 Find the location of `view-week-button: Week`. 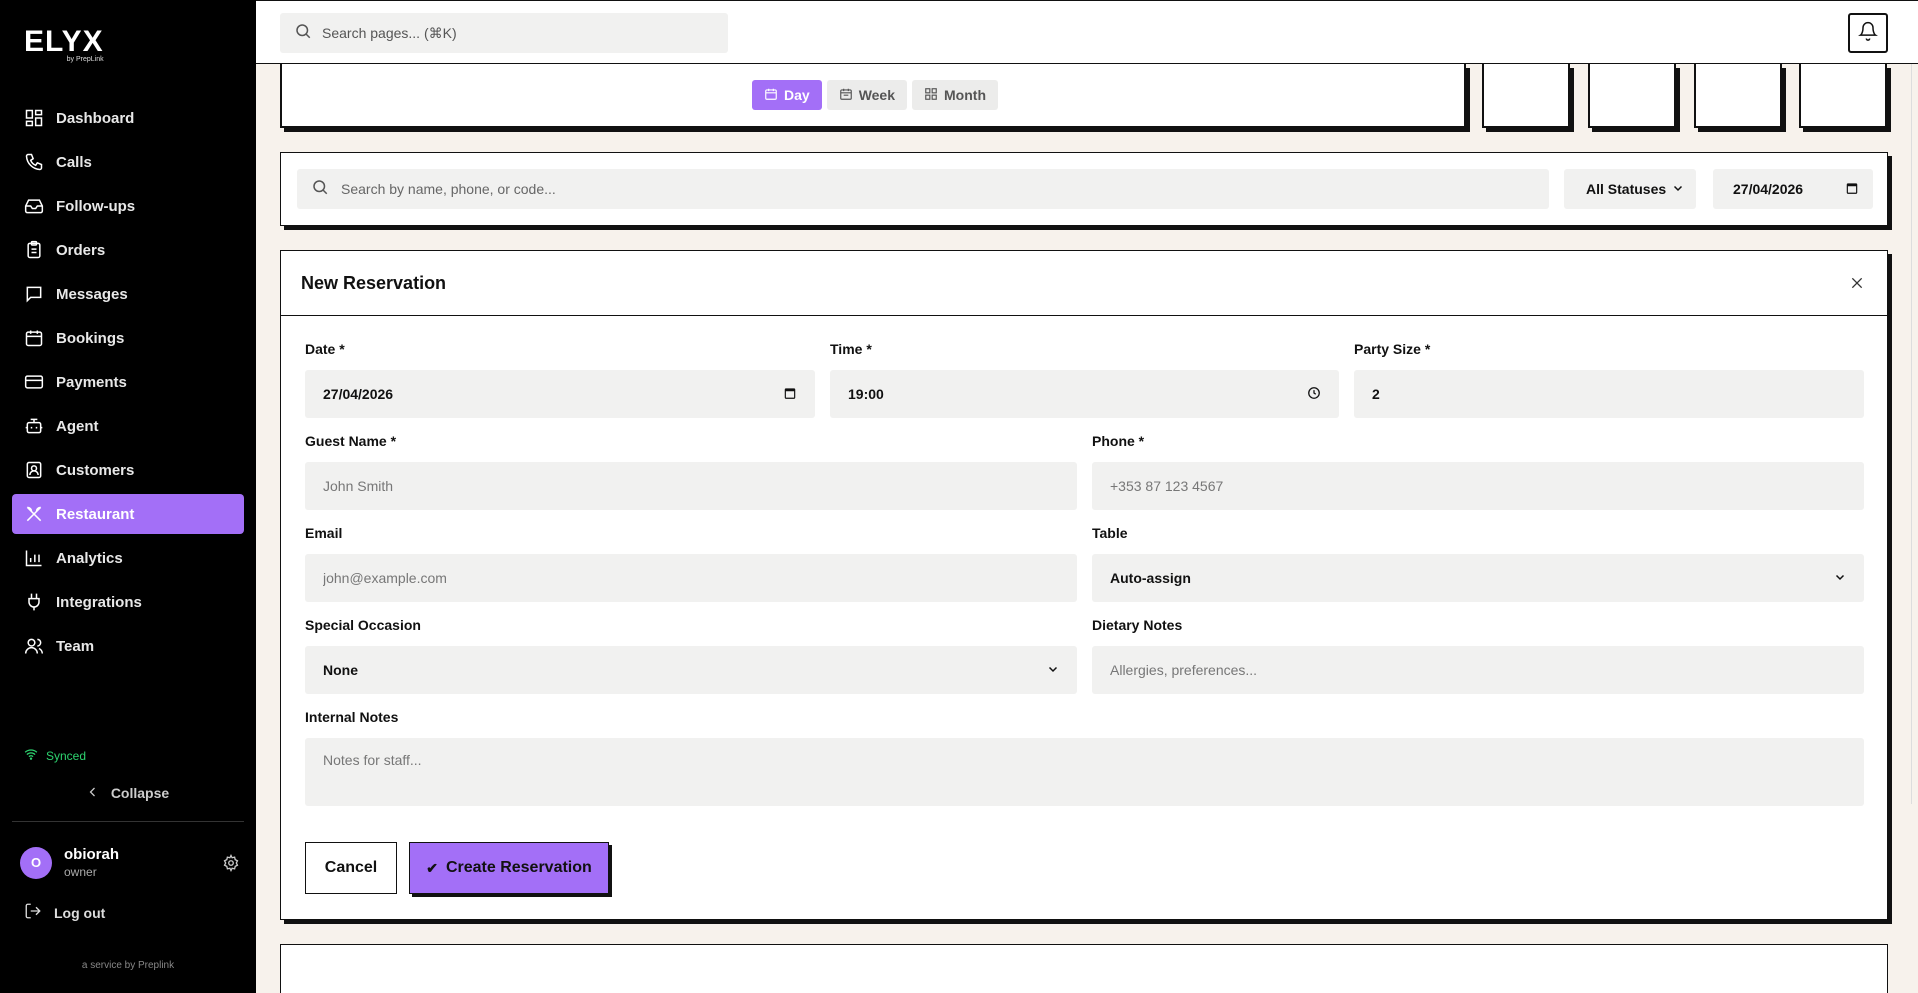

view-week-button: Week is located at coordinates (867, 95).